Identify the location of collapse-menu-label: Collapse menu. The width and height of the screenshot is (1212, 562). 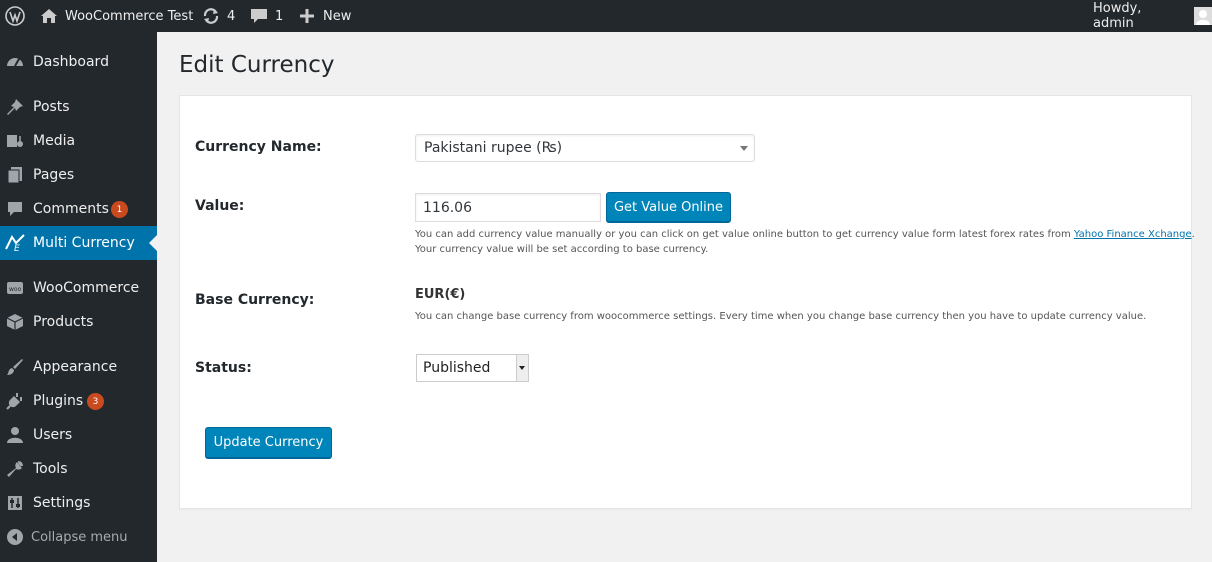
(79, 537).